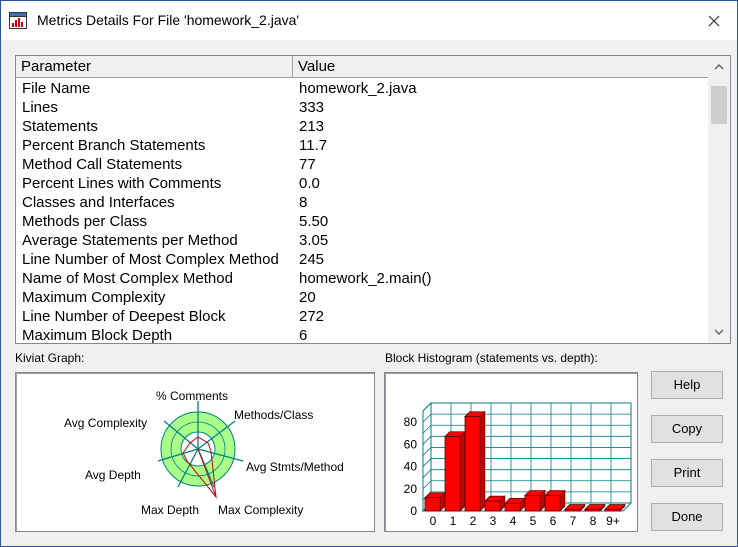 This screenshot has width=738, height=547. What do you see at coordinates (719, 199) in the screenshot?
I see `table-scrollbar` at bounding box center [719, 199].